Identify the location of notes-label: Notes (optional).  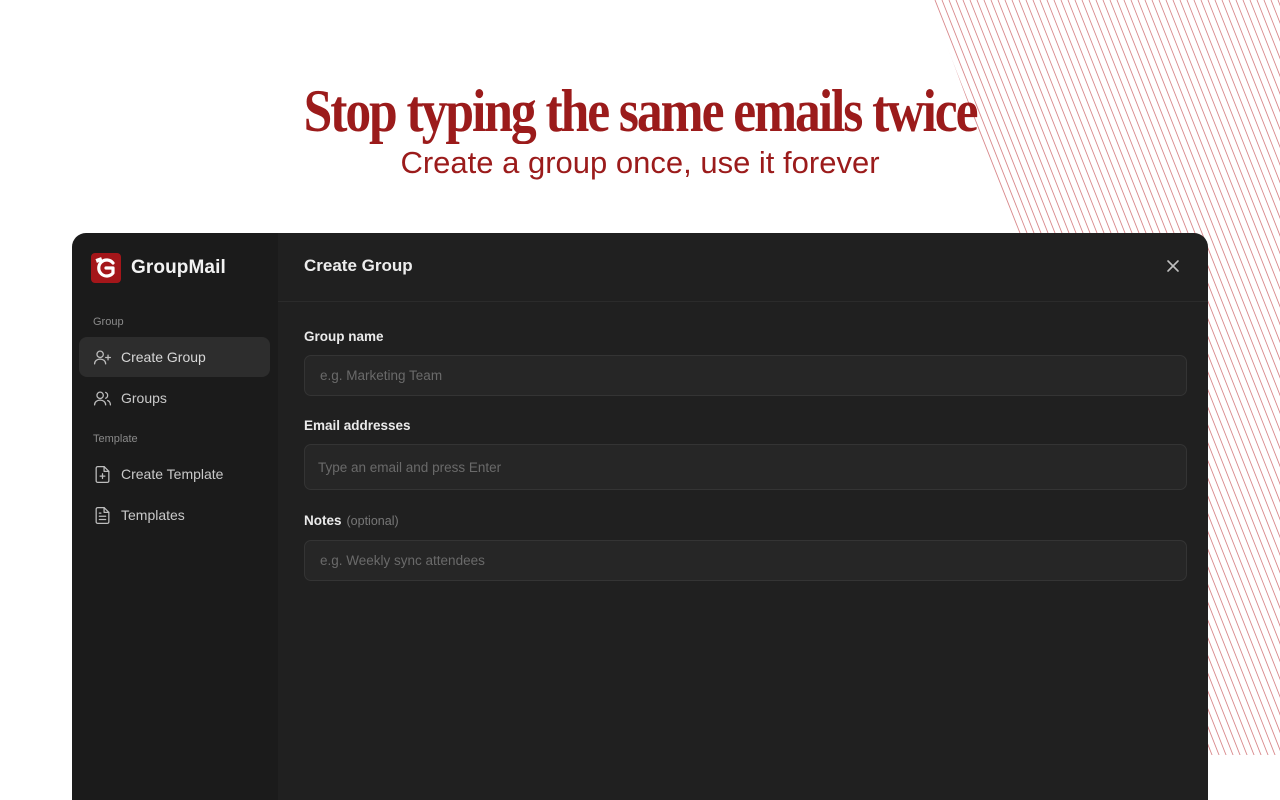
(351, 520).